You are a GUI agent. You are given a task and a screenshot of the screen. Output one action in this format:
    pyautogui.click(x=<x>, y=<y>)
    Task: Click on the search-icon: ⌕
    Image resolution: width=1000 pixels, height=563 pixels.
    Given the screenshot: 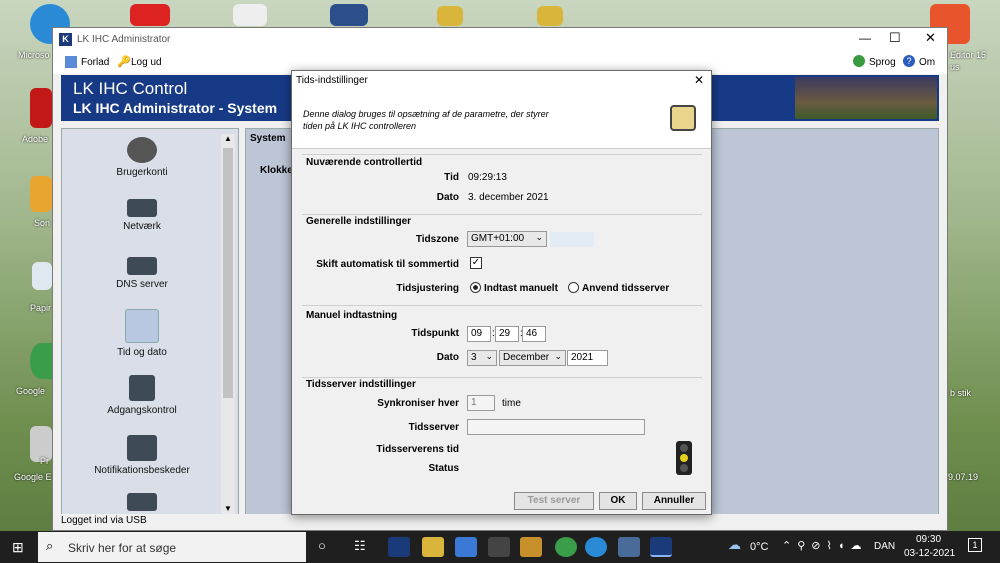 What is the action you would take?
    pyautogui.click(x=50, y=545)
    